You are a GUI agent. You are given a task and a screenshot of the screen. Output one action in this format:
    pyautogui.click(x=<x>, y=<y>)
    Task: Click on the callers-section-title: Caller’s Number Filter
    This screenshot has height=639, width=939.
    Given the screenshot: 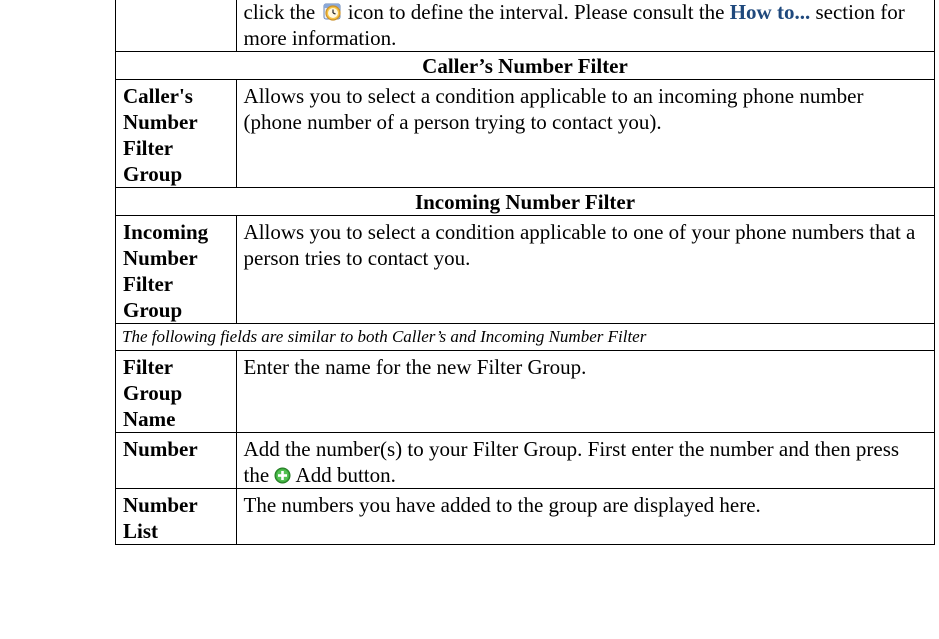 What is the action you would take?
    pyautogui.click(x=525, y=65)
    